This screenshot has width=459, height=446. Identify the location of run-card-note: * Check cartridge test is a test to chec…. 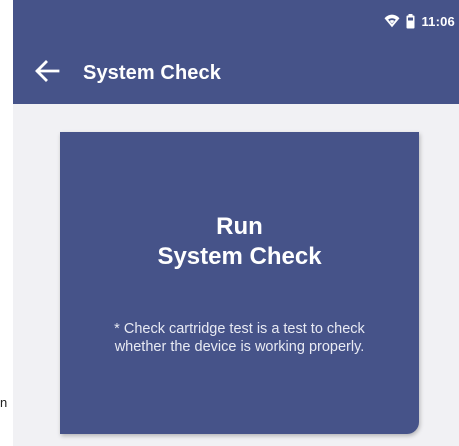
(239, 338).